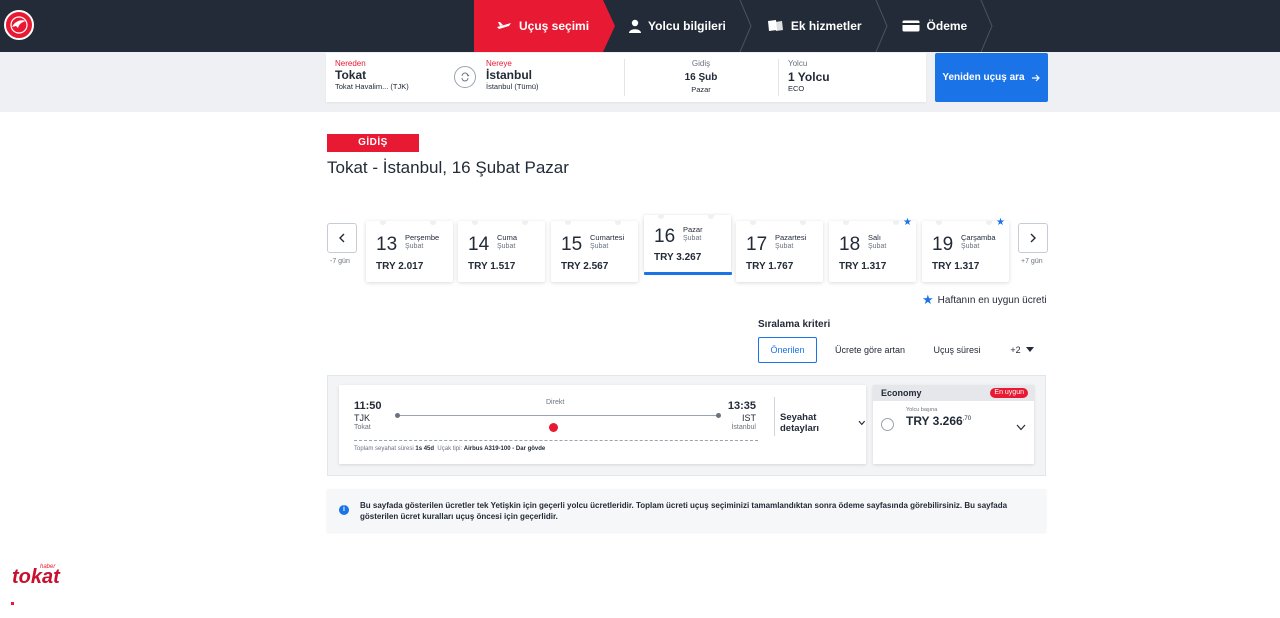 This screenshot has width=1280, height=618. I want to click on passenger-field: Yolcu 1 Yolcu ECO, so click(809, 76).